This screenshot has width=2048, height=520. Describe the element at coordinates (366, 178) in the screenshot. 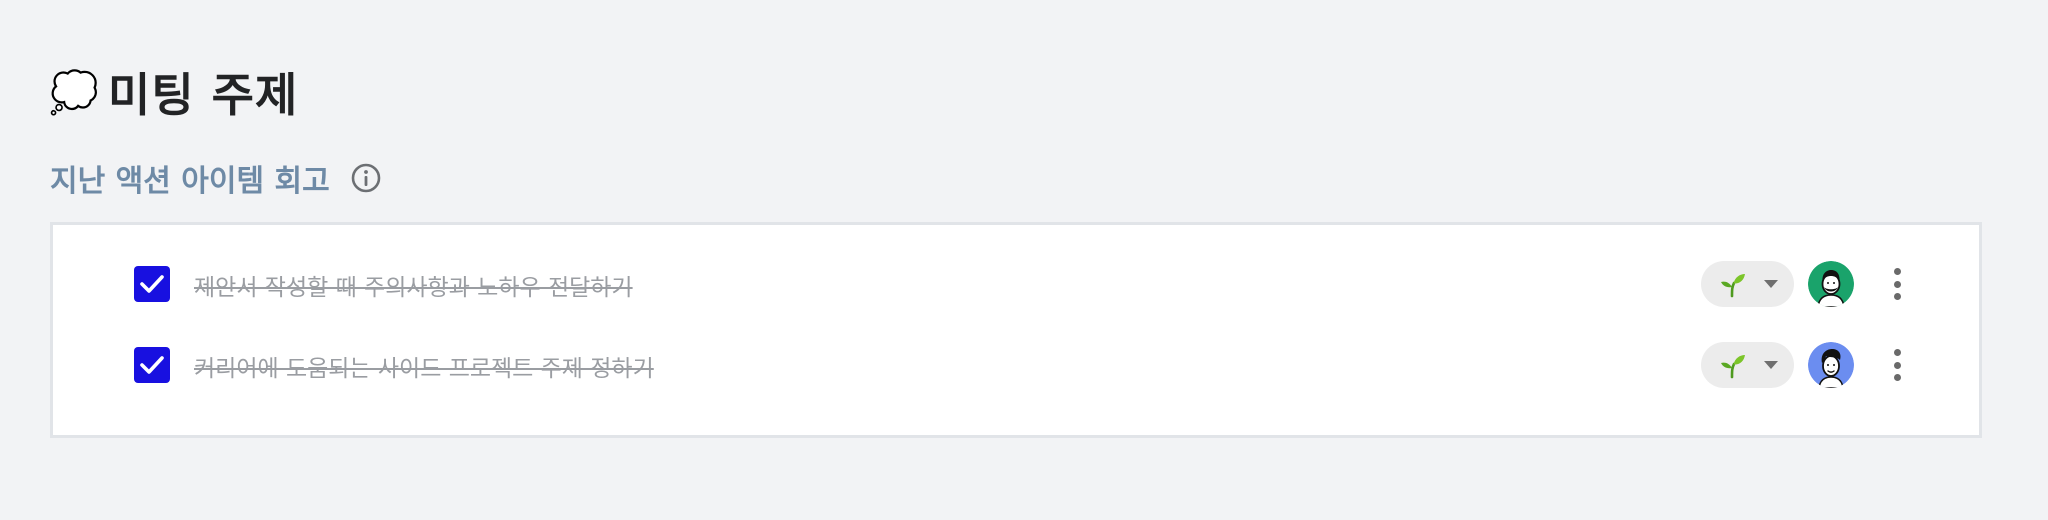

I see `info-circle-icon` at that location.